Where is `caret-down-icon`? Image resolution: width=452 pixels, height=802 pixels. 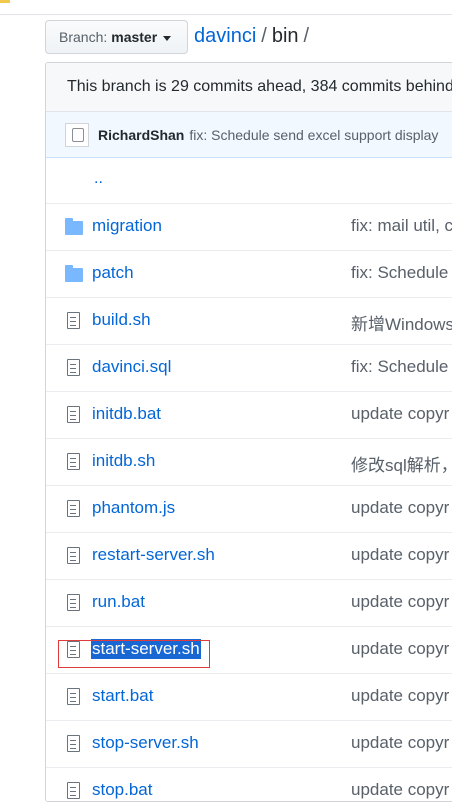 caret-down-icon is located at coordinates (167, 38).